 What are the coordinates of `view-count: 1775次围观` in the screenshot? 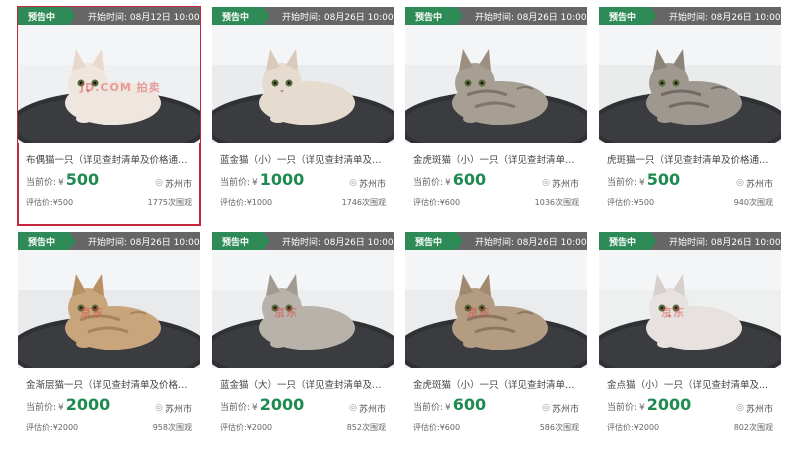 It's located at (169, 202).